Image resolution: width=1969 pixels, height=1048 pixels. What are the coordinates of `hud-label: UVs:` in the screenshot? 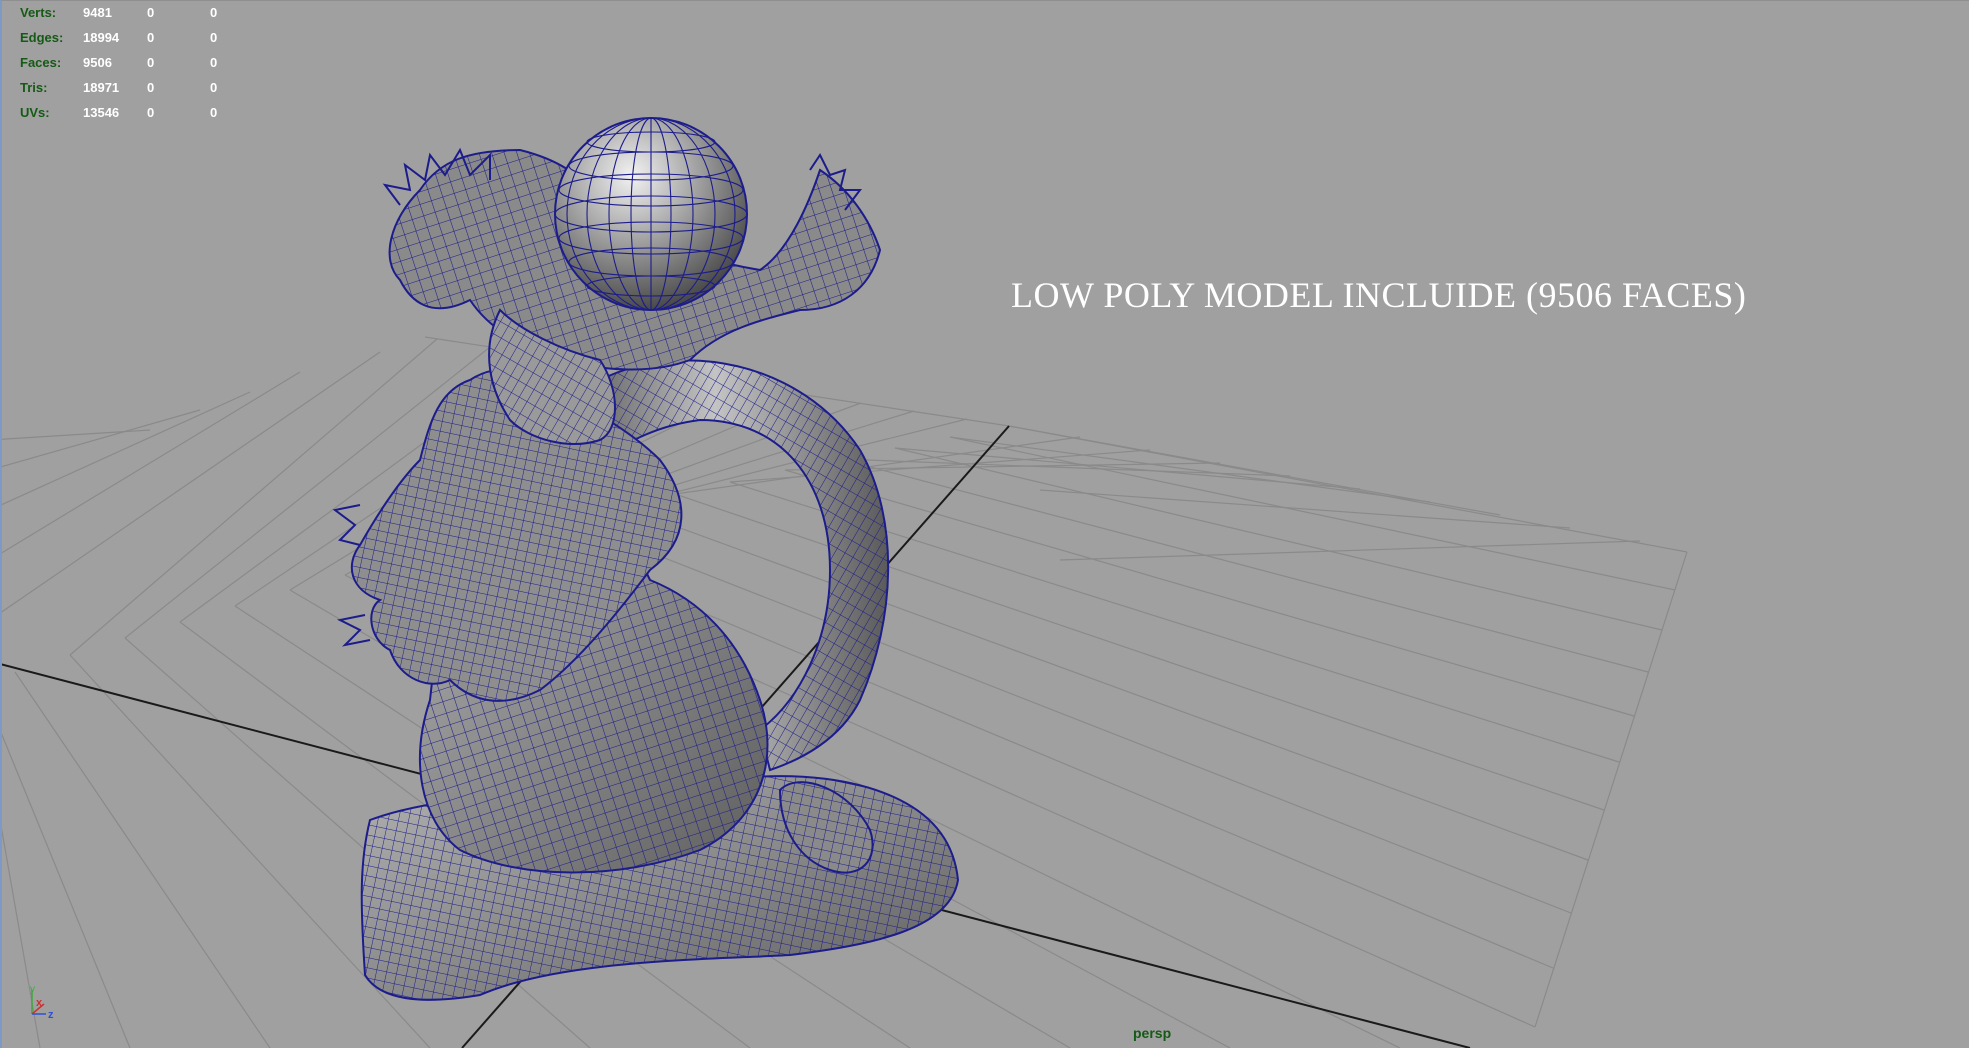 It's located at (35, 112).